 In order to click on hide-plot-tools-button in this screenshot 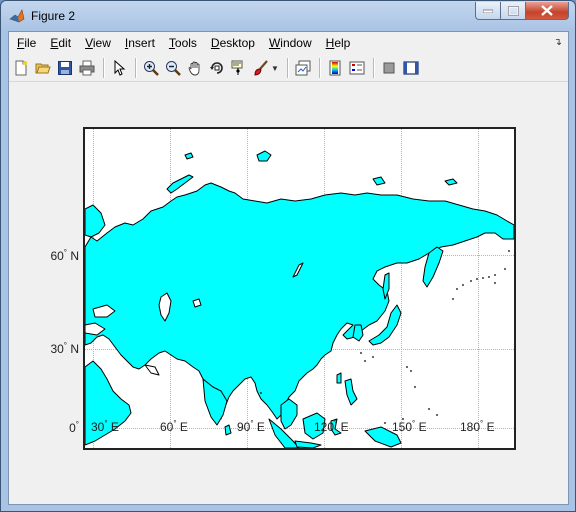, I will do `click(389, 68)`.